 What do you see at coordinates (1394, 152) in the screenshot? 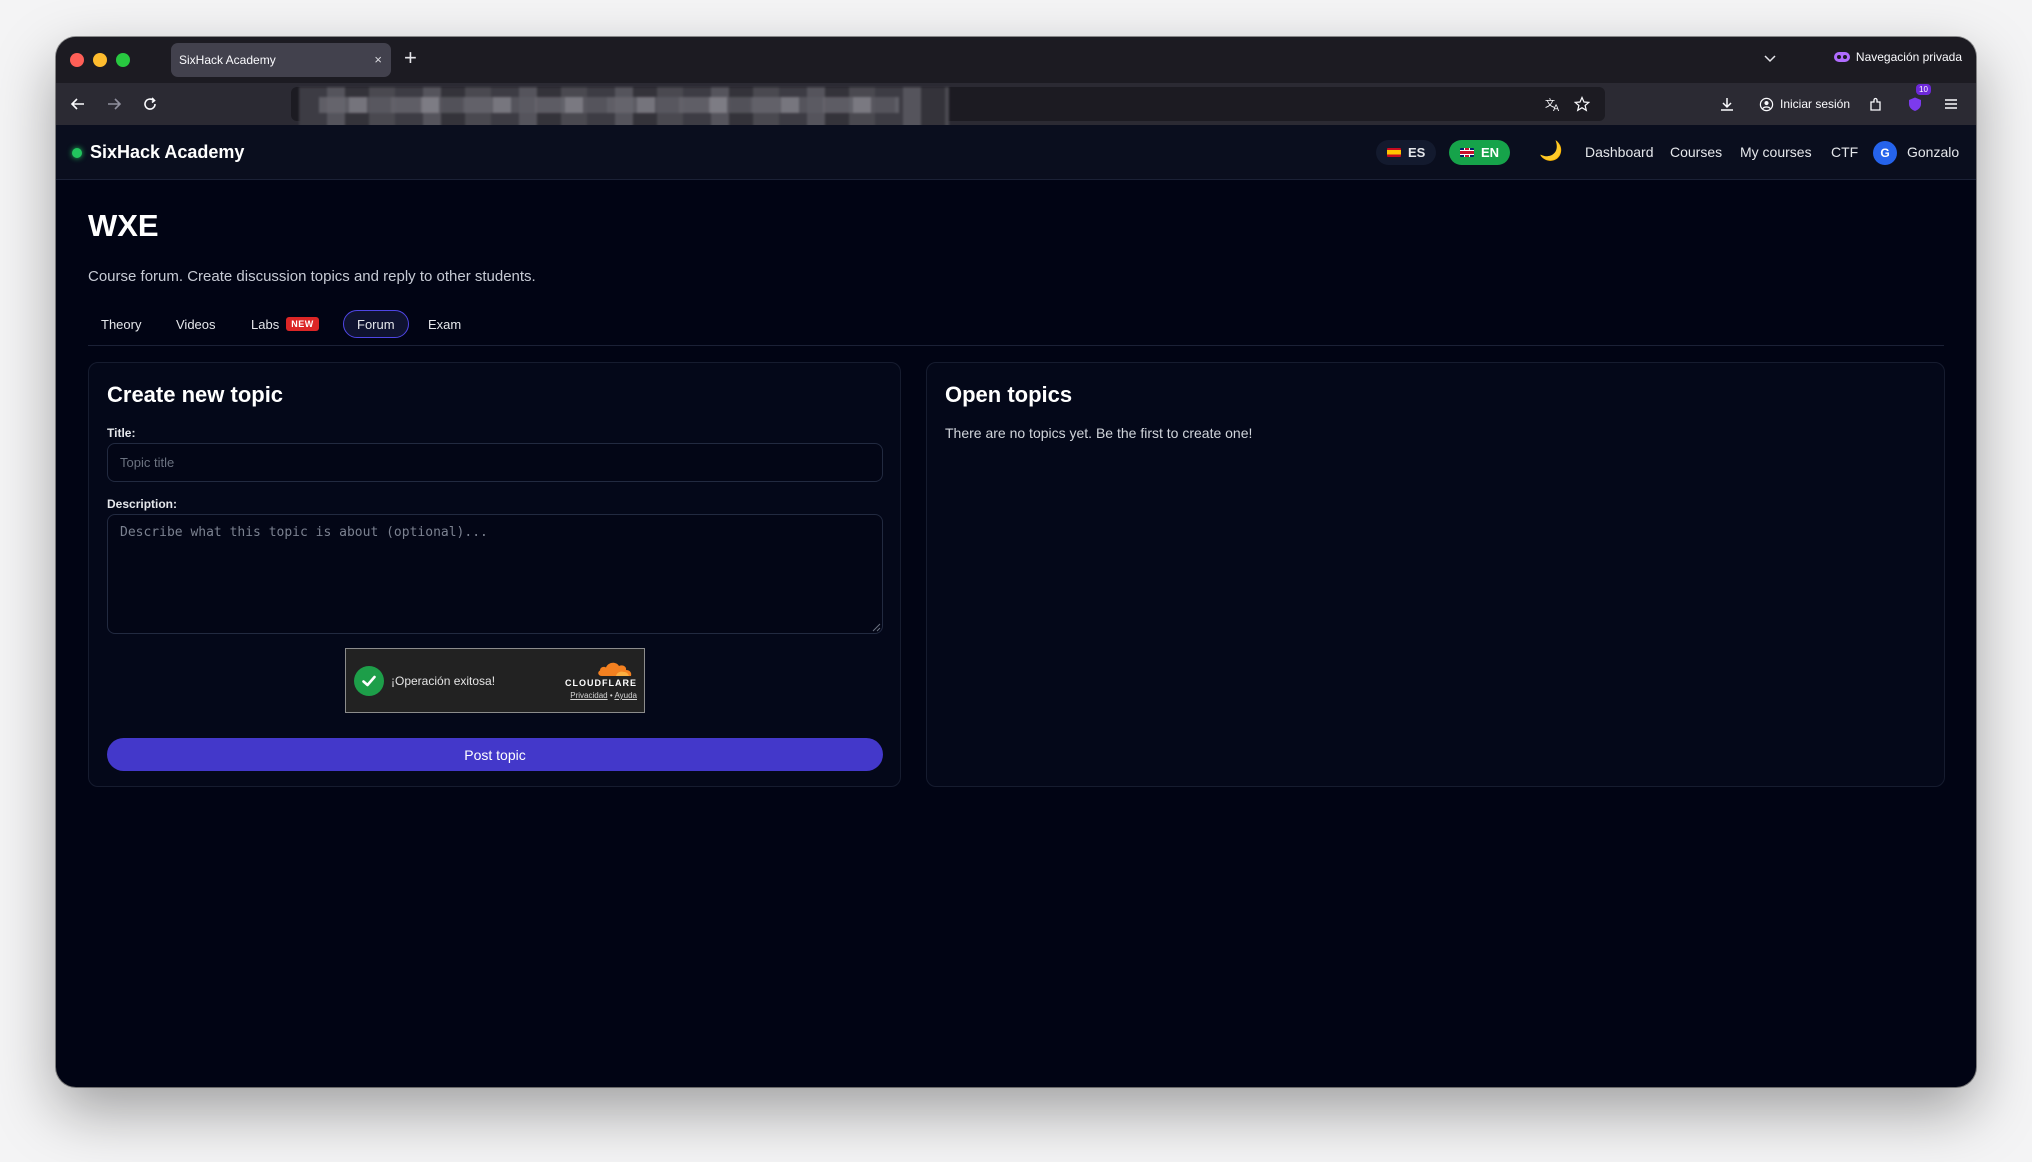
I see `spain-flag-icon` at bounding box center [1394, 152].